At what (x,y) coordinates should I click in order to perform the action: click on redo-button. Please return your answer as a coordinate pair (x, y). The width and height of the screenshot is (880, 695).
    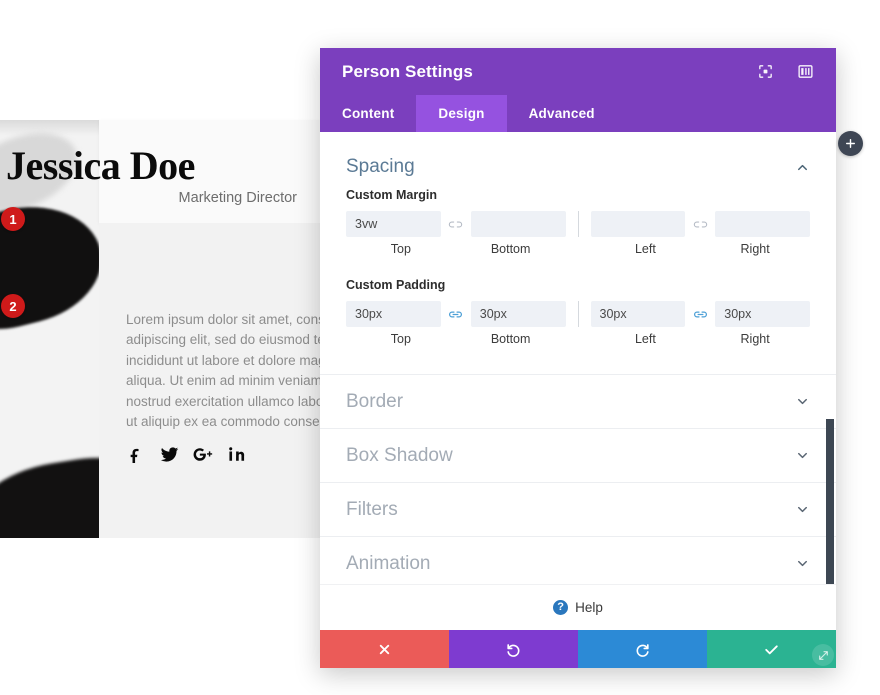
    Looking at the image, I should click on (642, 649).